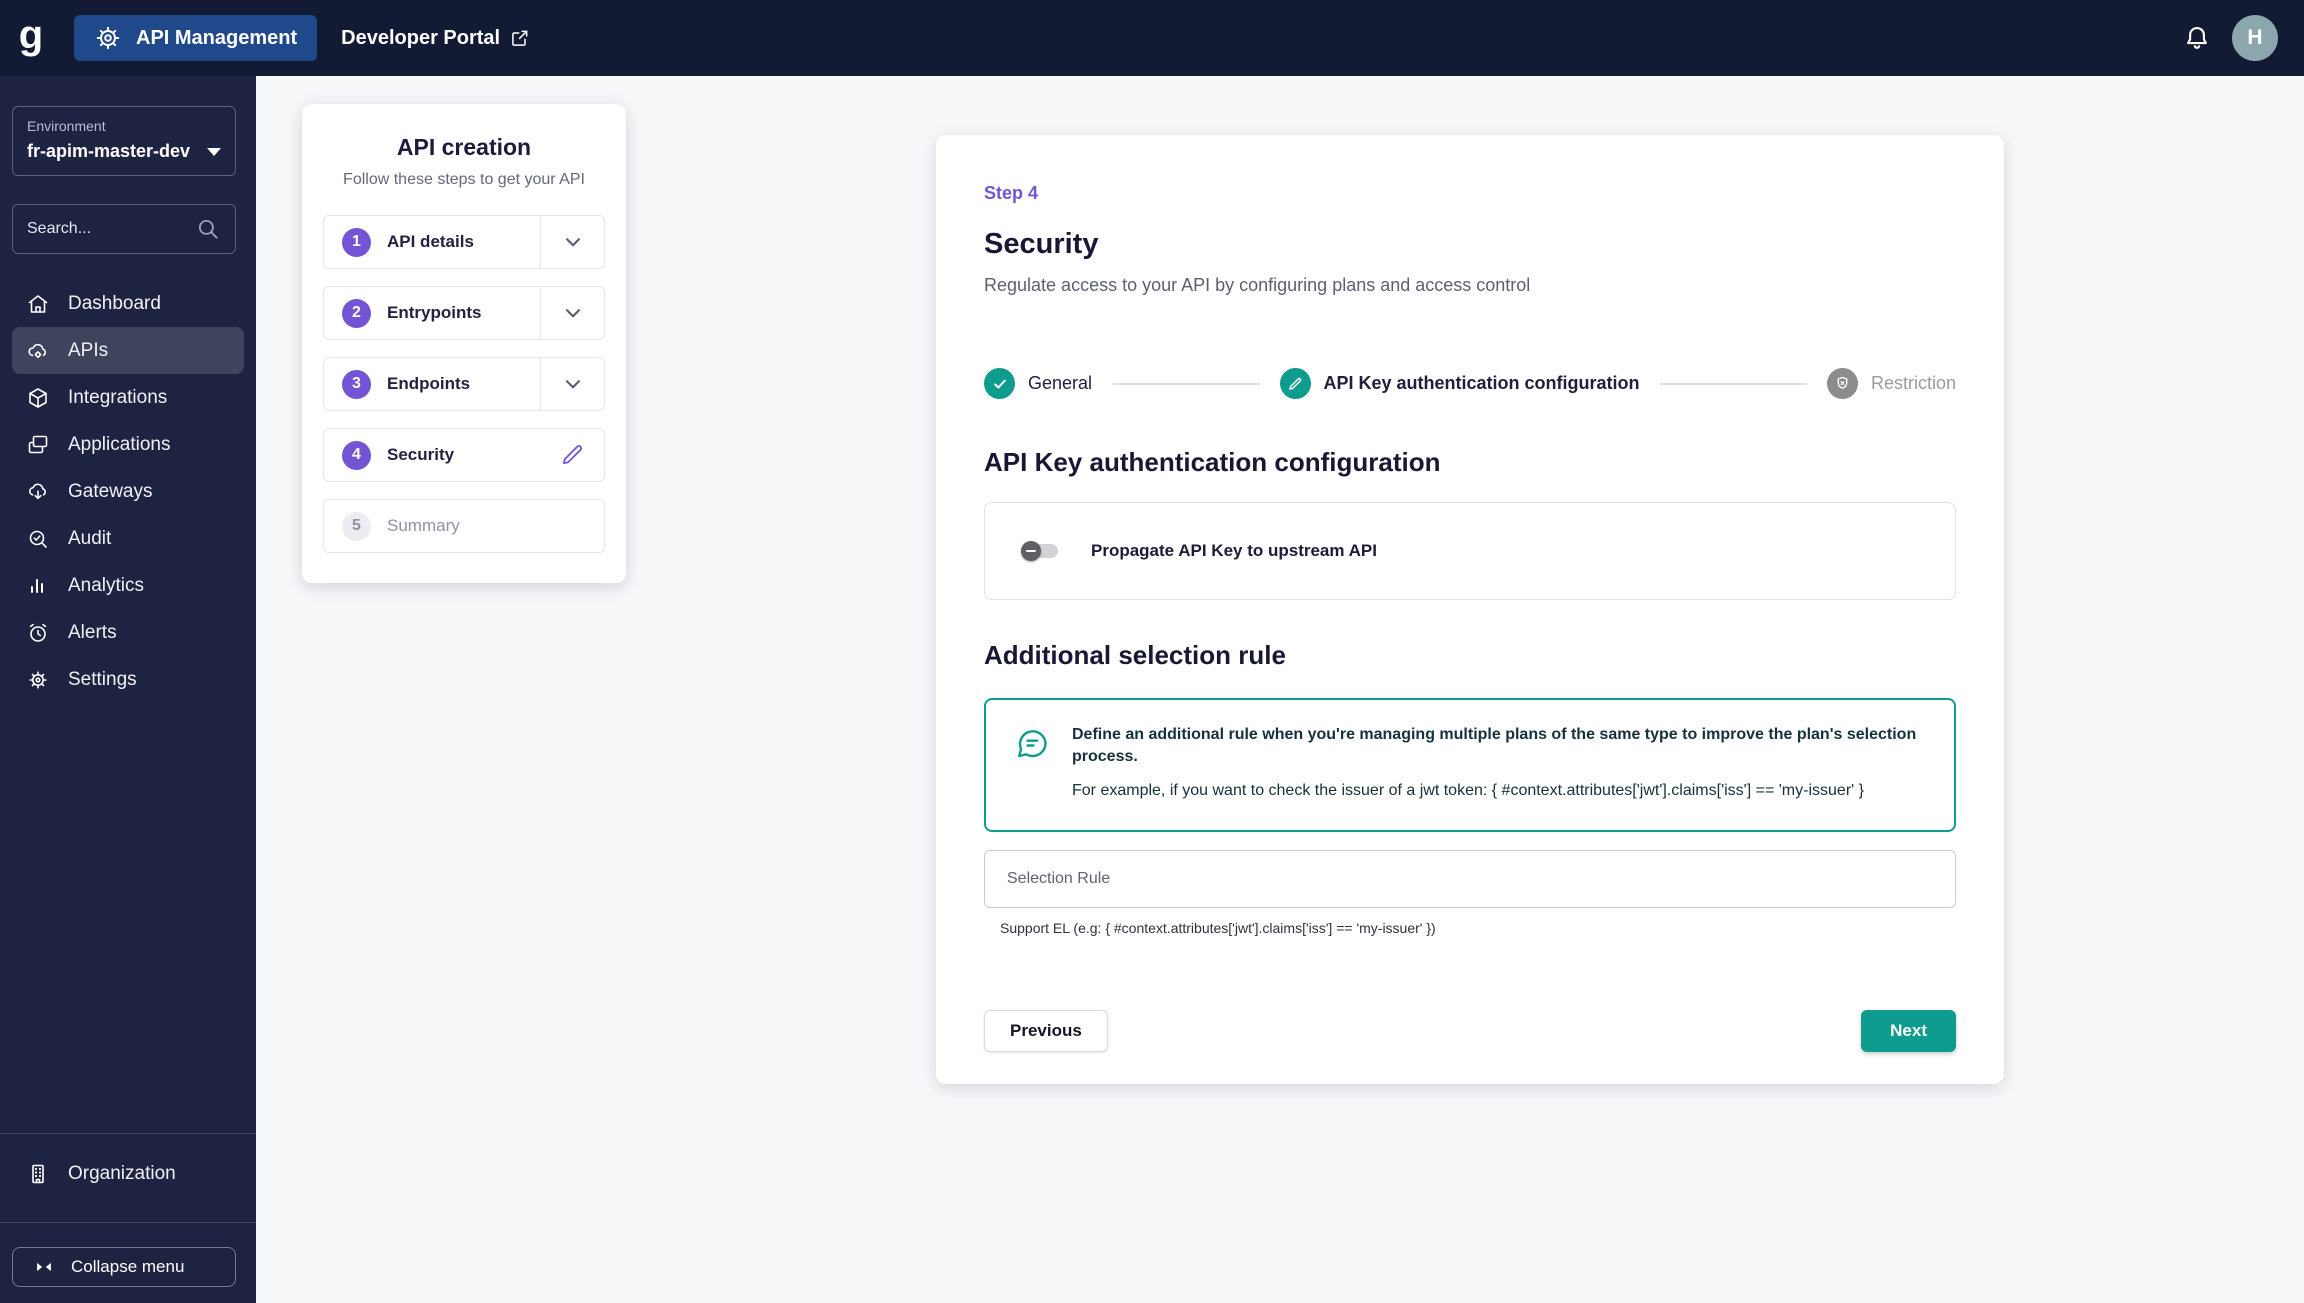  Describe the element at coordinates (356, 313) in the screenshot. I see `step-number-badge: 2` at that location.